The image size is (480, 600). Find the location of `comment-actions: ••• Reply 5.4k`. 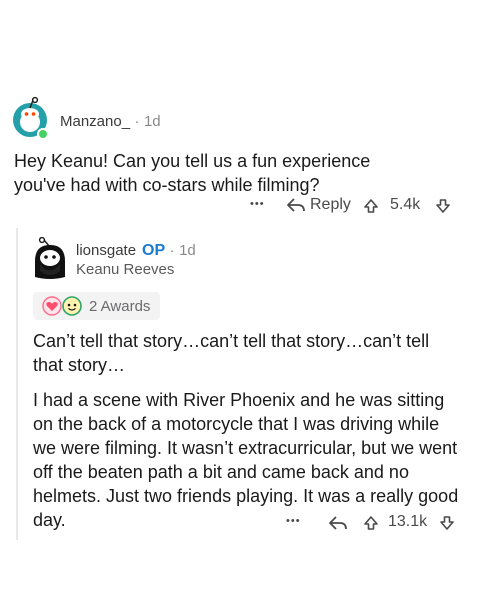

comment-actions: ••• Reply 5.4k is located at coordinates (360, 207).